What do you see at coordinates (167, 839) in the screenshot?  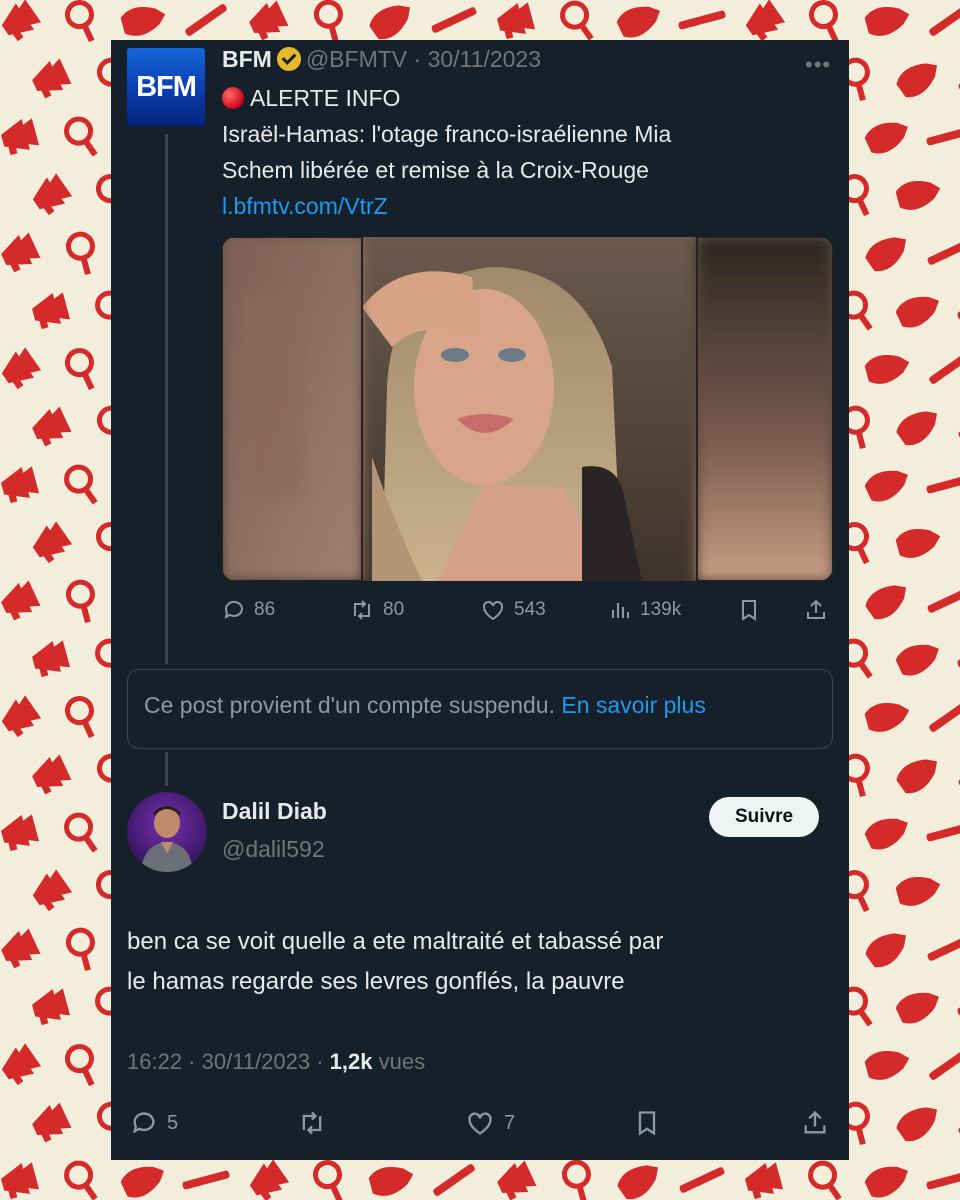 I see `avatar-image` at bounding box center [167, 839].